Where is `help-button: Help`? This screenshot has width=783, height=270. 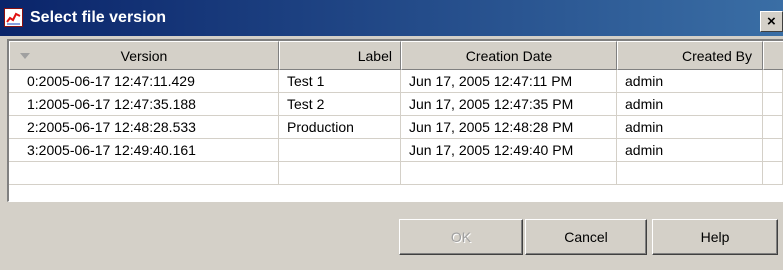
help-button: Help is located at coordinates (715, 237).